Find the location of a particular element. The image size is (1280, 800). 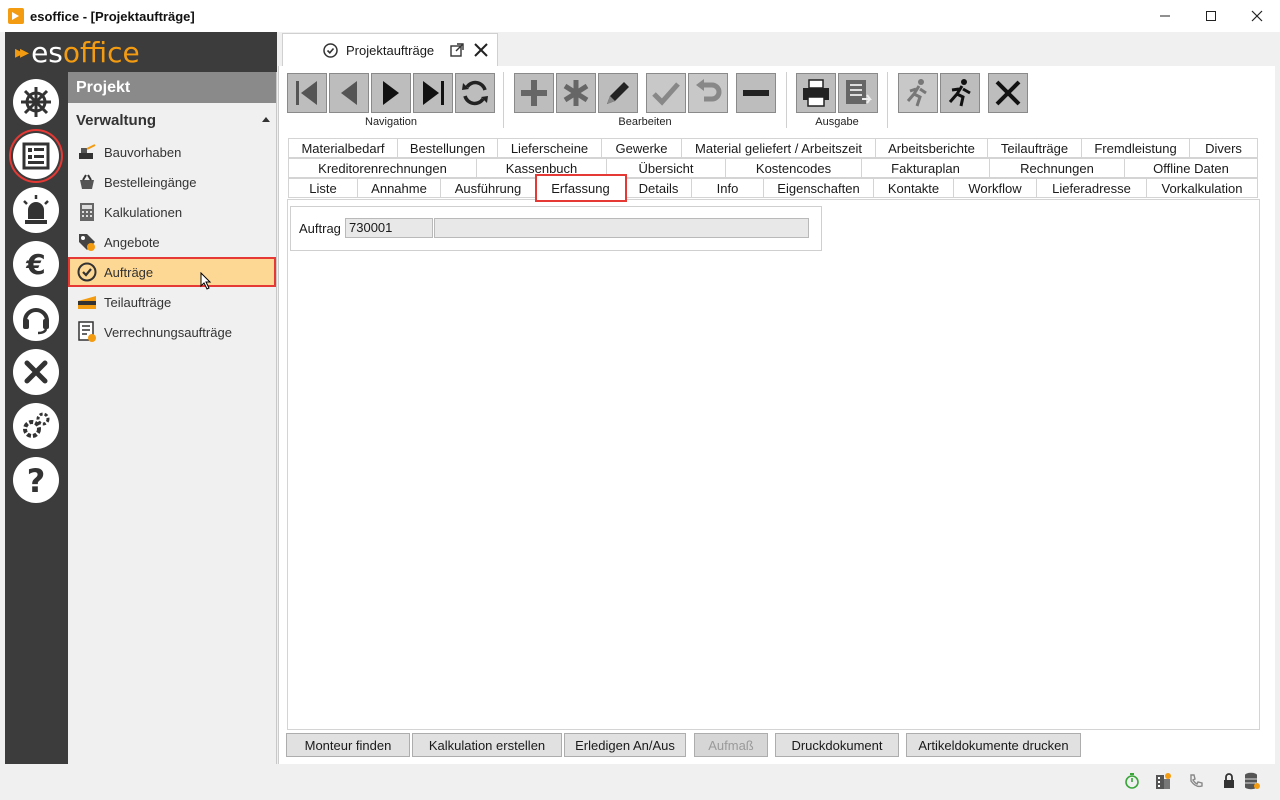

nav-item-angebote: Angebote is located at coordinates (172, 242).